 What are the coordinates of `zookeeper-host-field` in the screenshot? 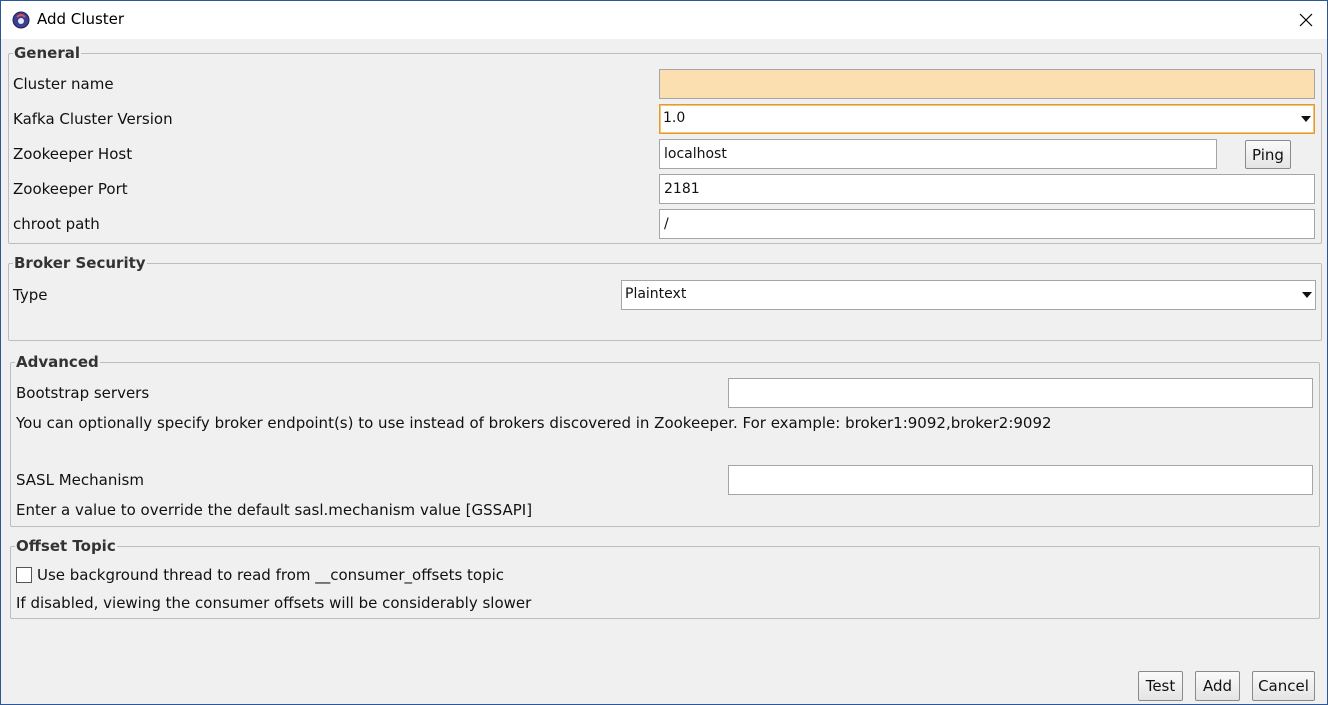 It's located at (938, 154).